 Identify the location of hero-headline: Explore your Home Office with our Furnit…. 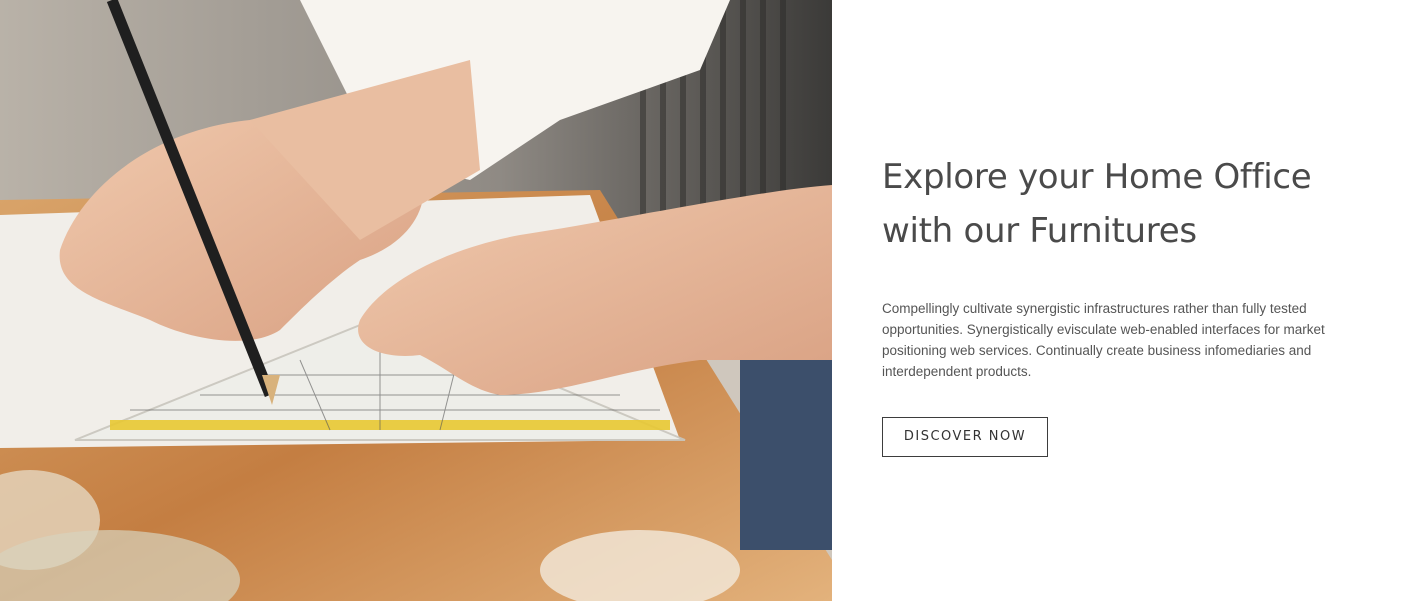
(1097, 204).